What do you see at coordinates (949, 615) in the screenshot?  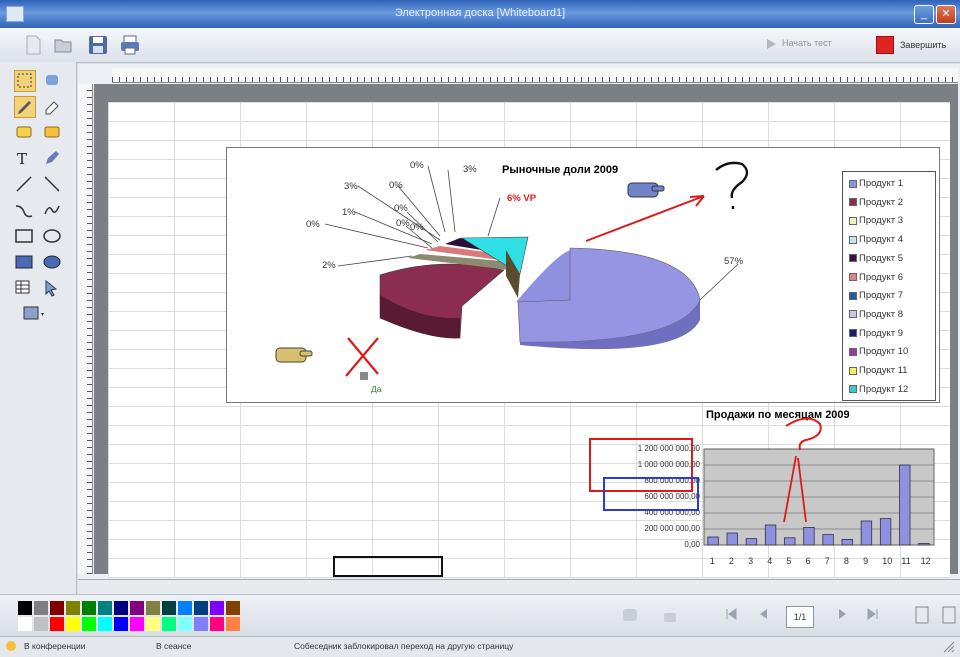 I see `delete-page-icon` at bounding box center [949, 615].